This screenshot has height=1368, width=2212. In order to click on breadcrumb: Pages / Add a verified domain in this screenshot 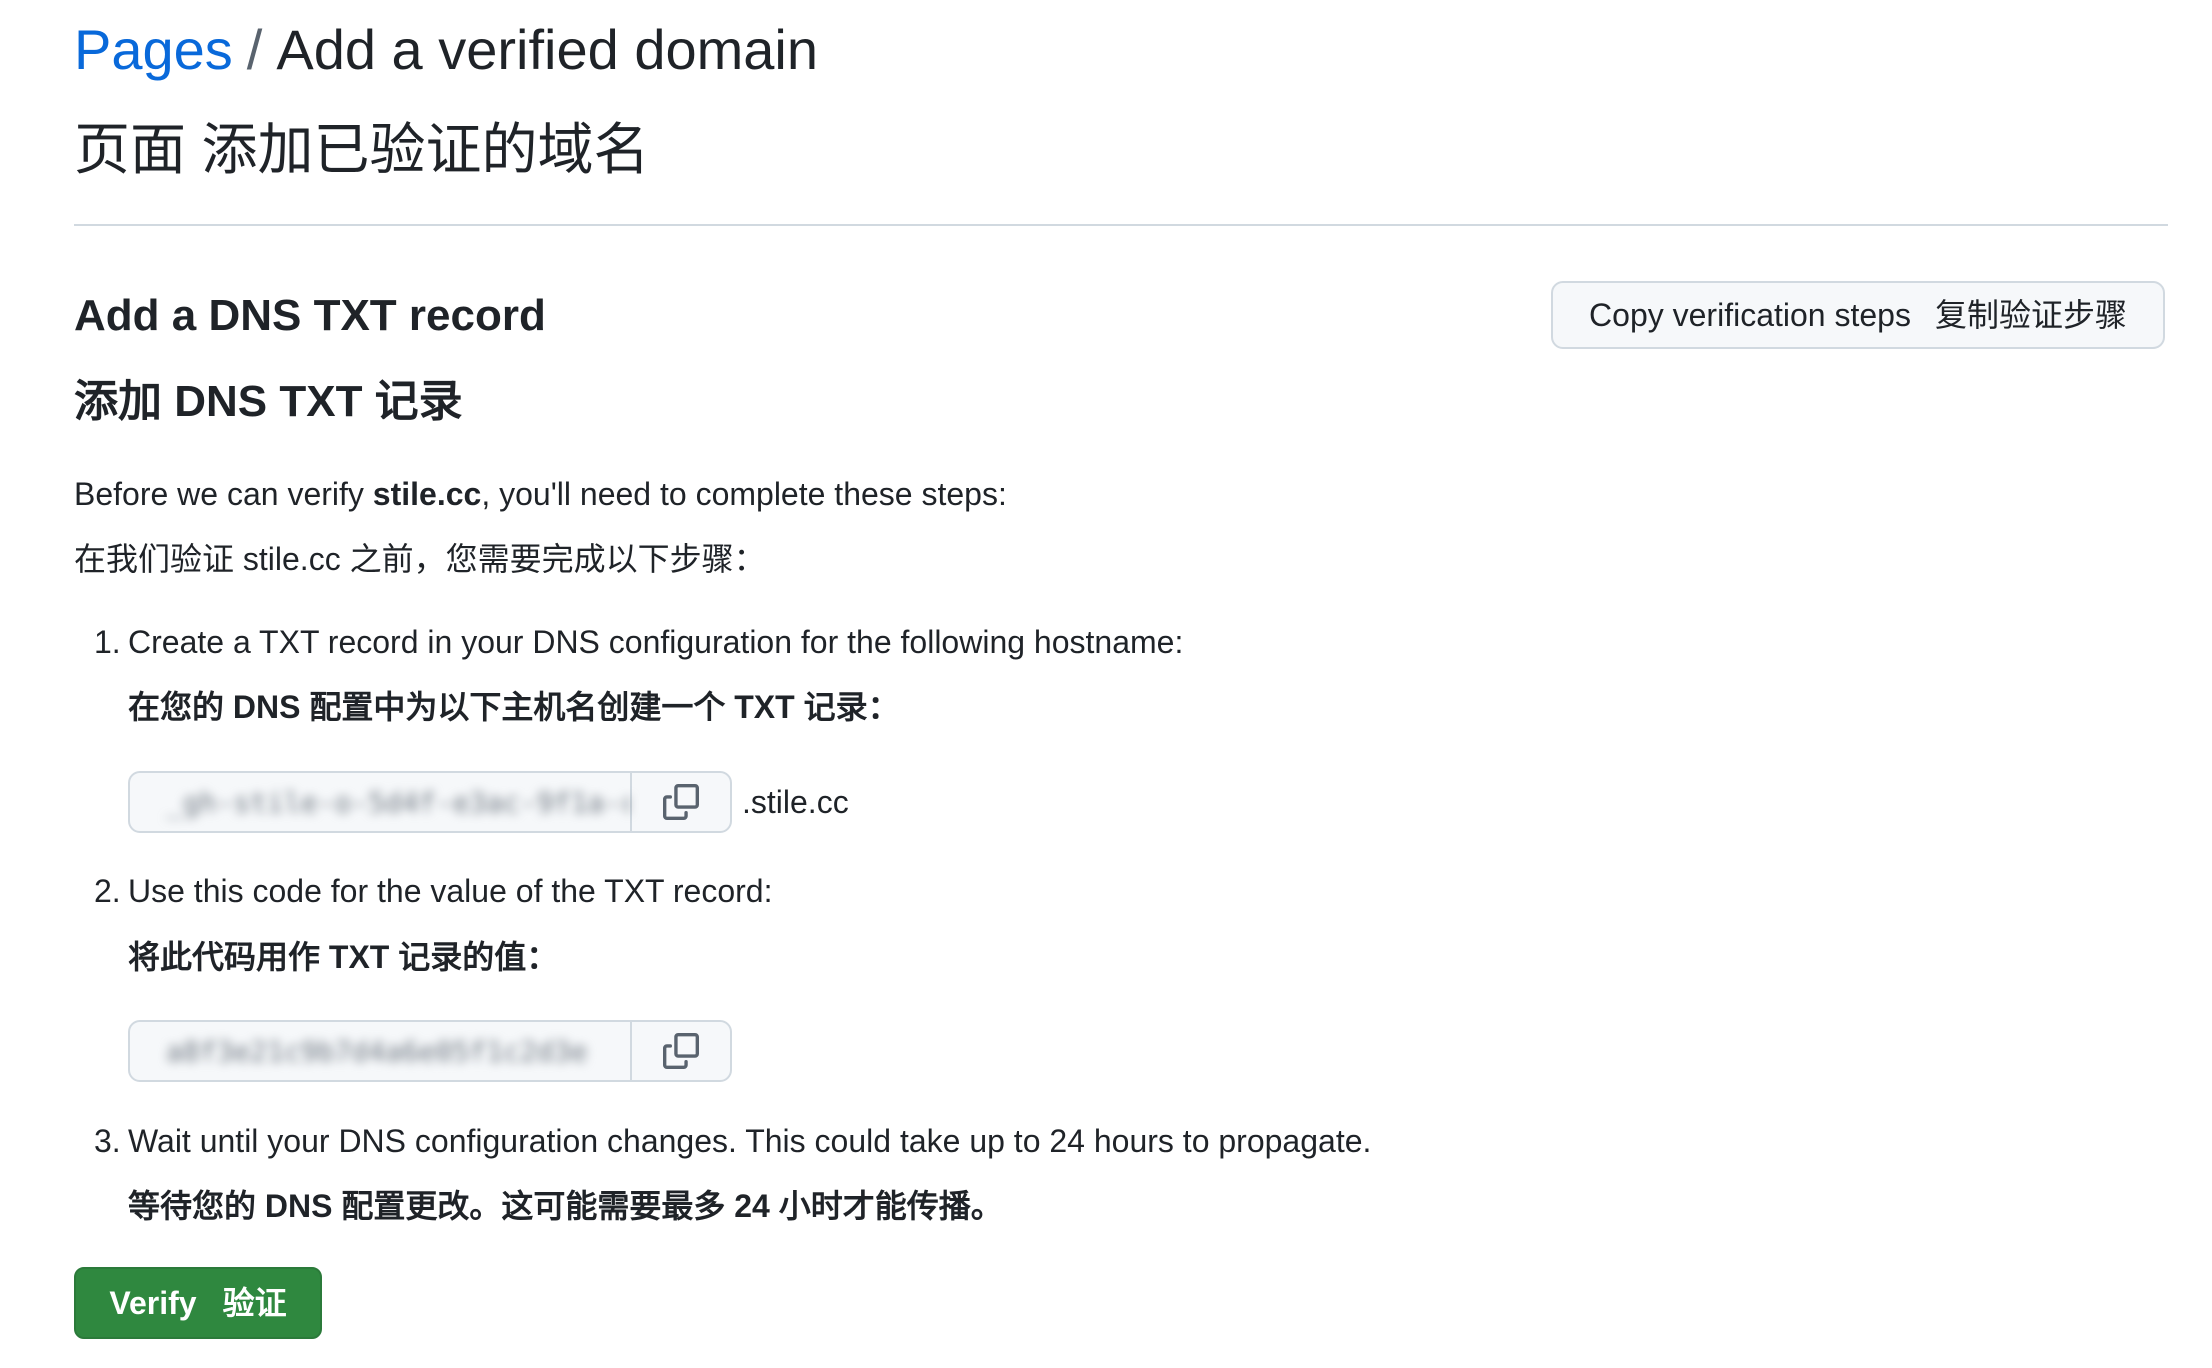, I will do `click(446, 50)`.